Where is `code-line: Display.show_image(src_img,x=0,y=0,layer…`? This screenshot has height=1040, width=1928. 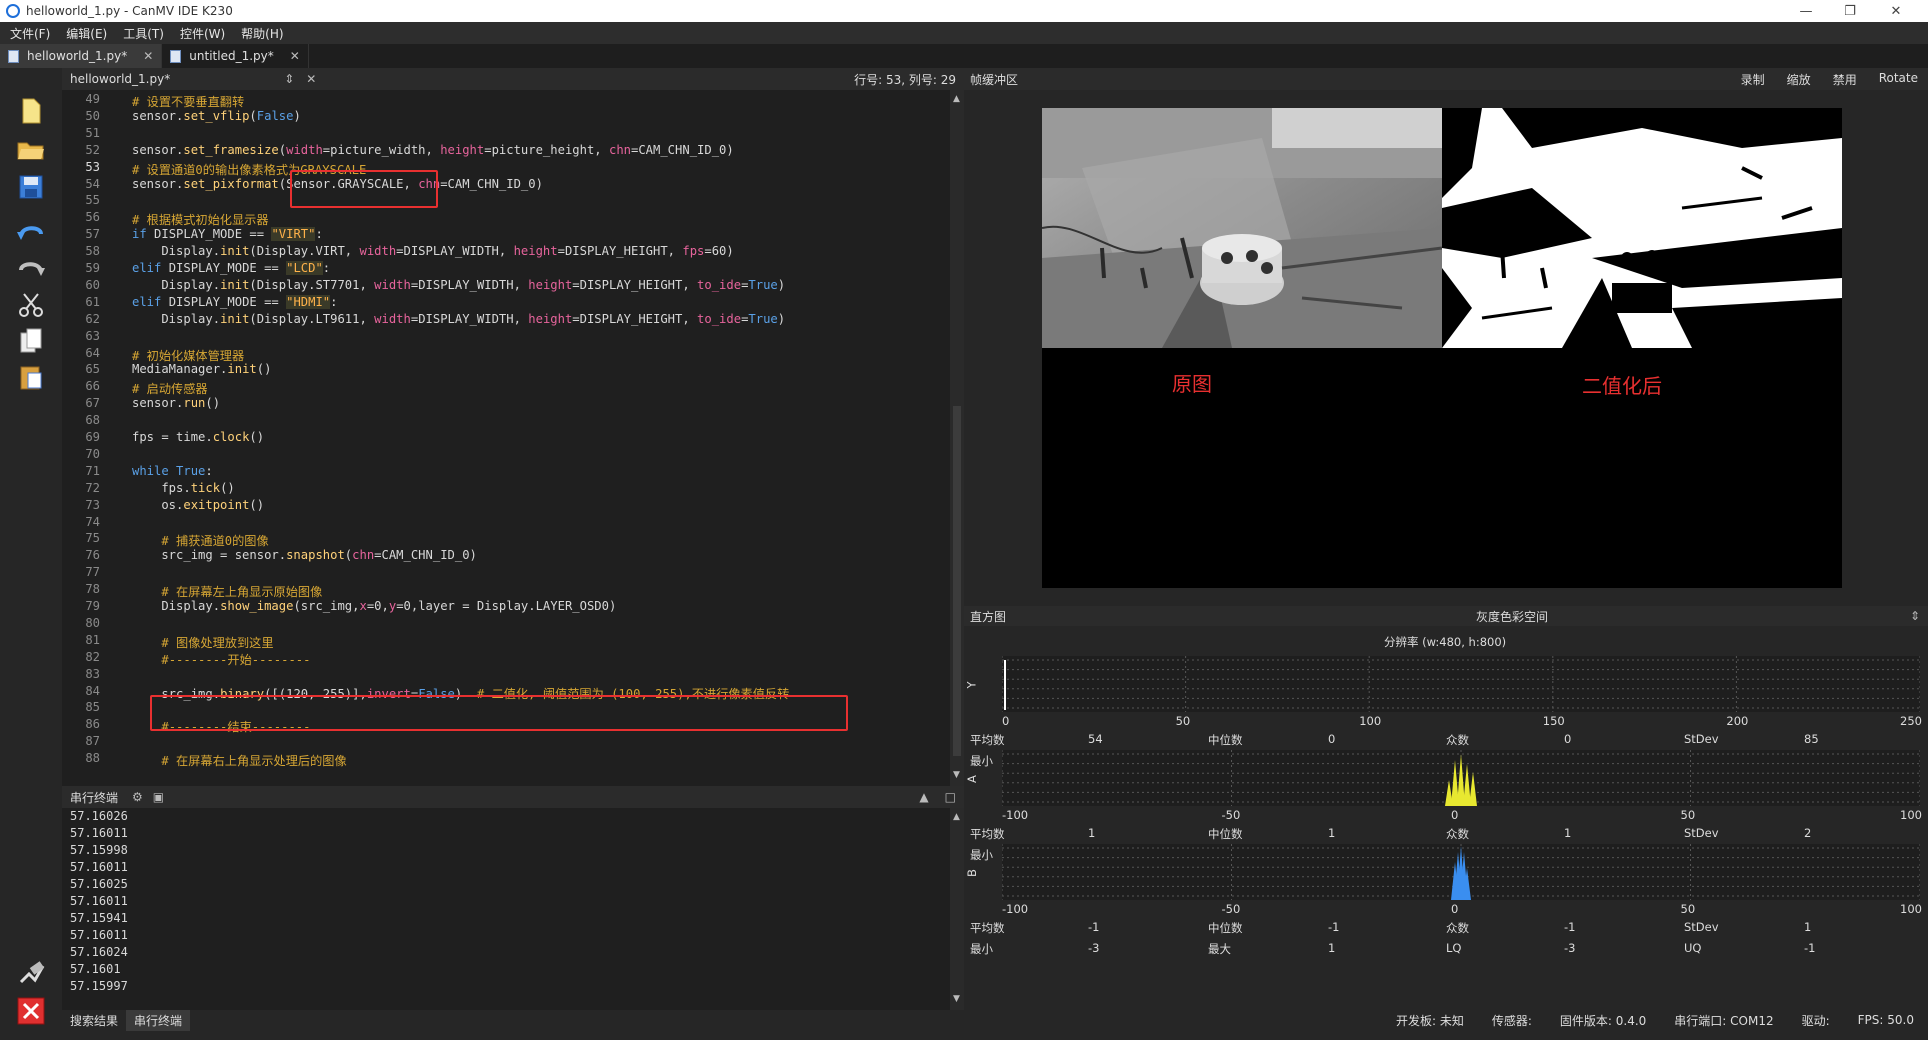 code-line: Display.show_image(src_img,x=0,y=0,layer… is located at coordinates (374, 606).